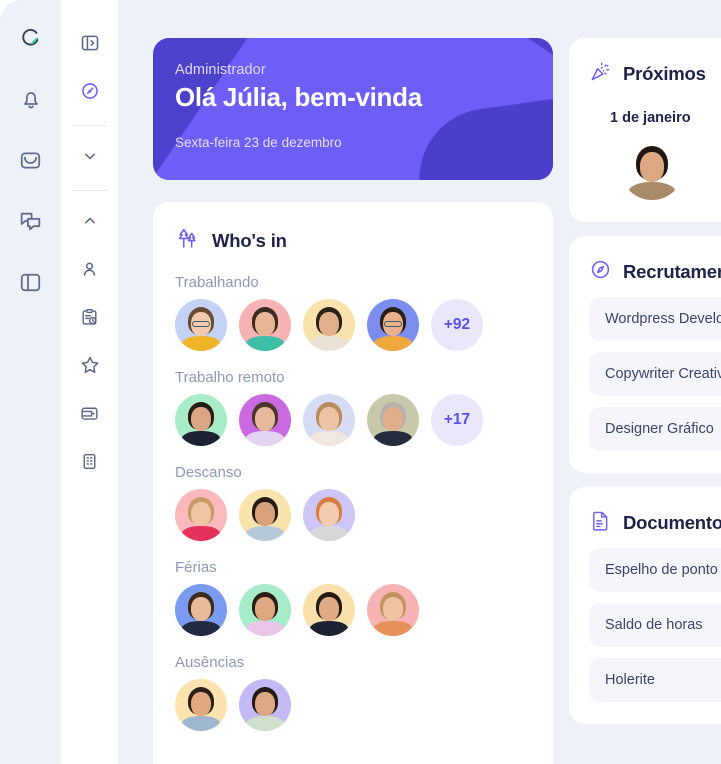 The image size is (721, 764). What do you see at coordinates (298, 97) in the screenshot?
I see `page-title: Olá Júlia, bem-vinda` at bounding box center [298, 97].